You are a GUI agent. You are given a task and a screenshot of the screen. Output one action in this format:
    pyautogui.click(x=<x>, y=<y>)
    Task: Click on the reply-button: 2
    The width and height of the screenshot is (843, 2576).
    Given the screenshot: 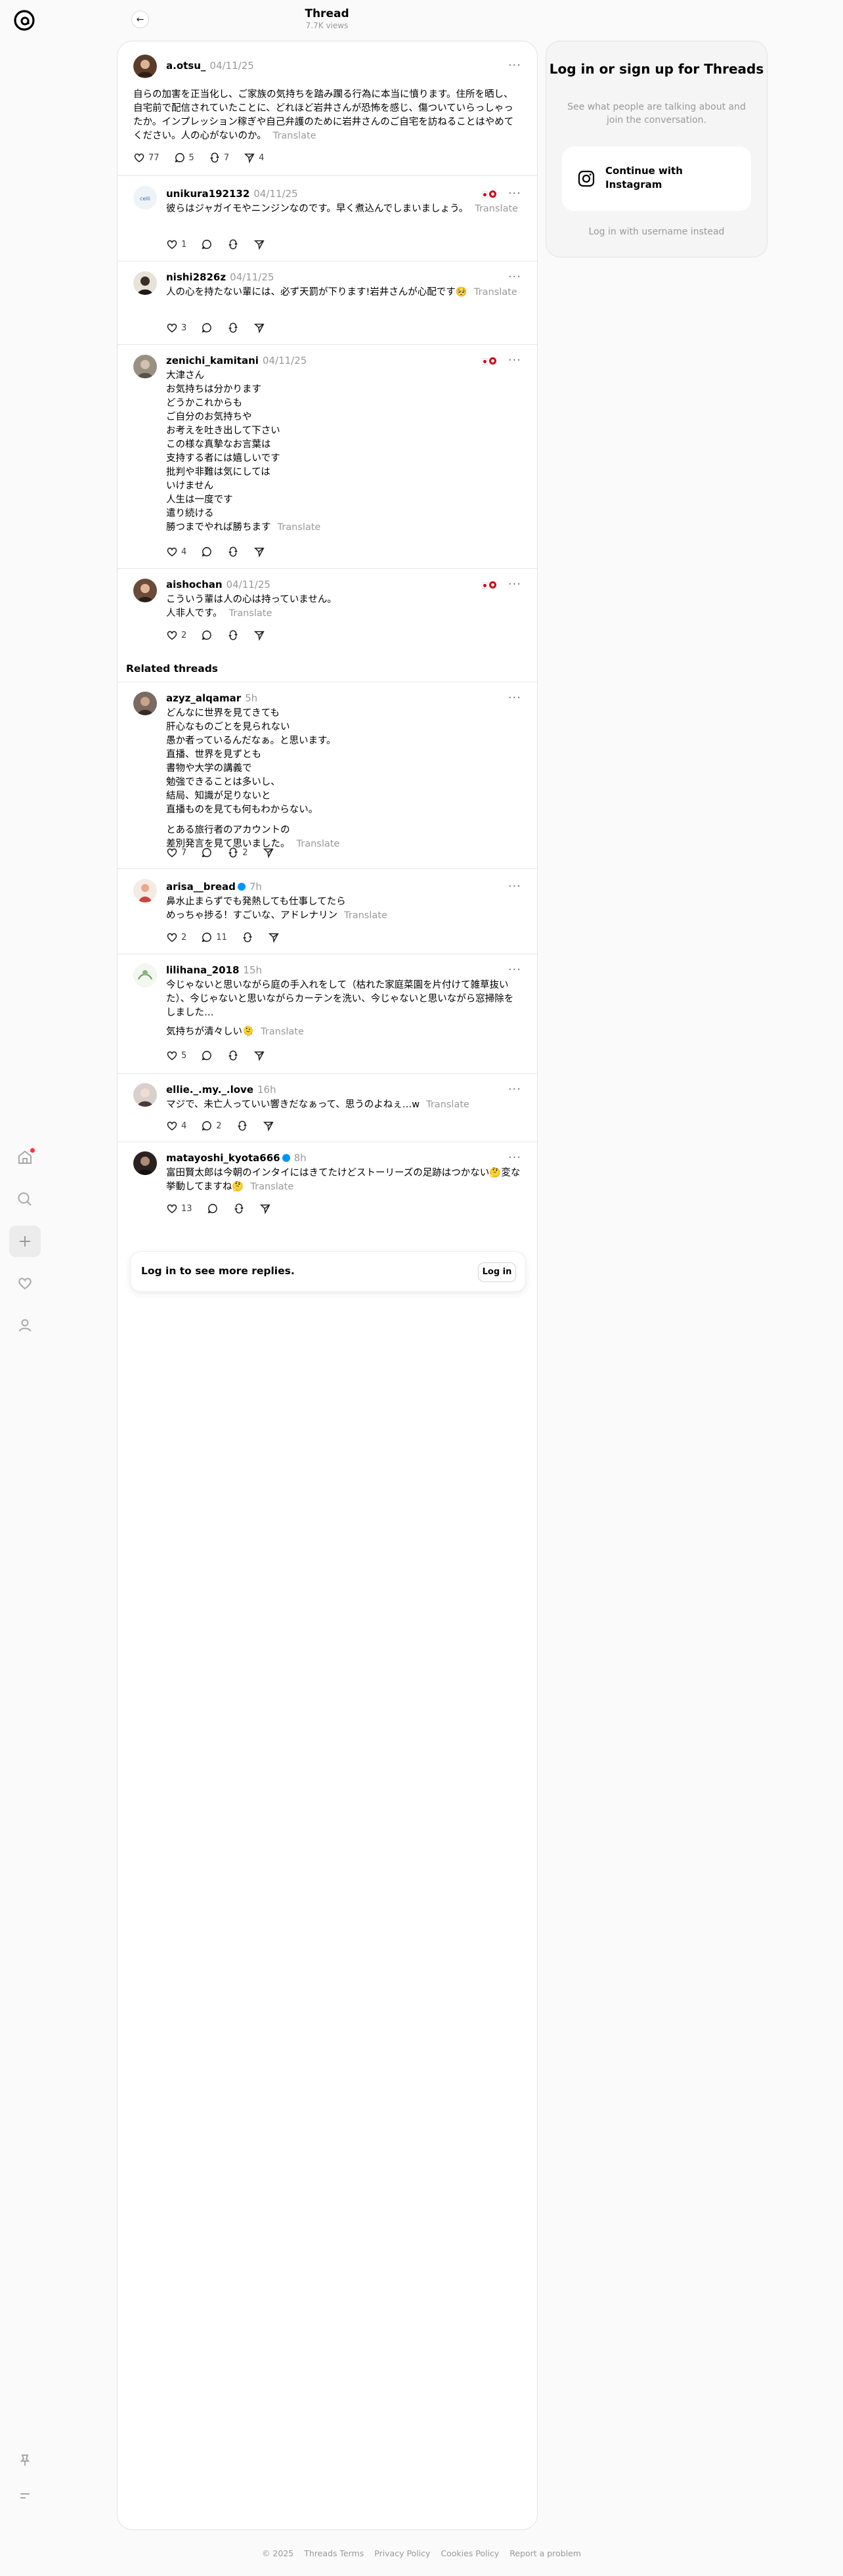 What is the action you would take?
    pyautogui.click(x=211, y=1126)
    